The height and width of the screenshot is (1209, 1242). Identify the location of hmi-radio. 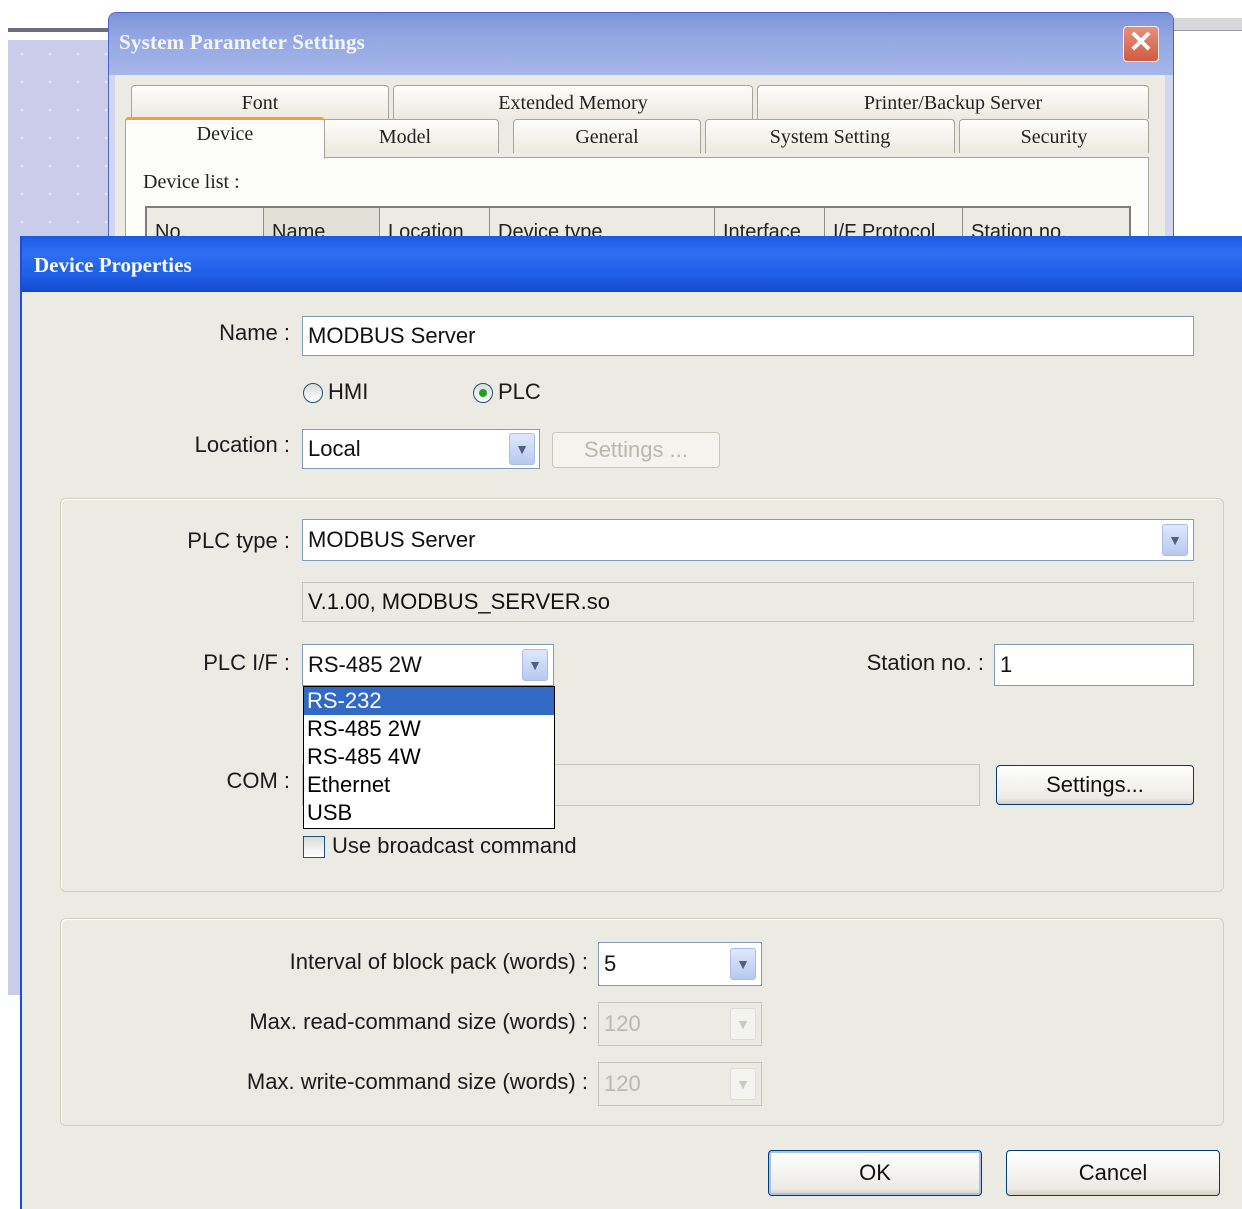
(313, 393).